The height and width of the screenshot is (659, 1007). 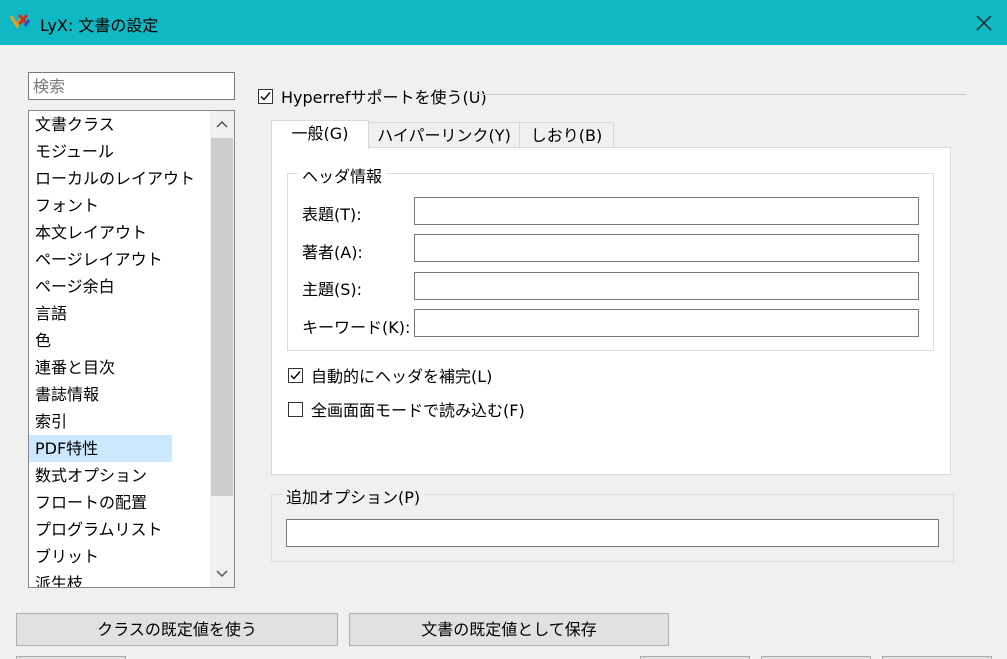 What do you see at coordinates (222, 317) in the screenshot?
I see `scroll-thumb` at bounding box center [222, 317].